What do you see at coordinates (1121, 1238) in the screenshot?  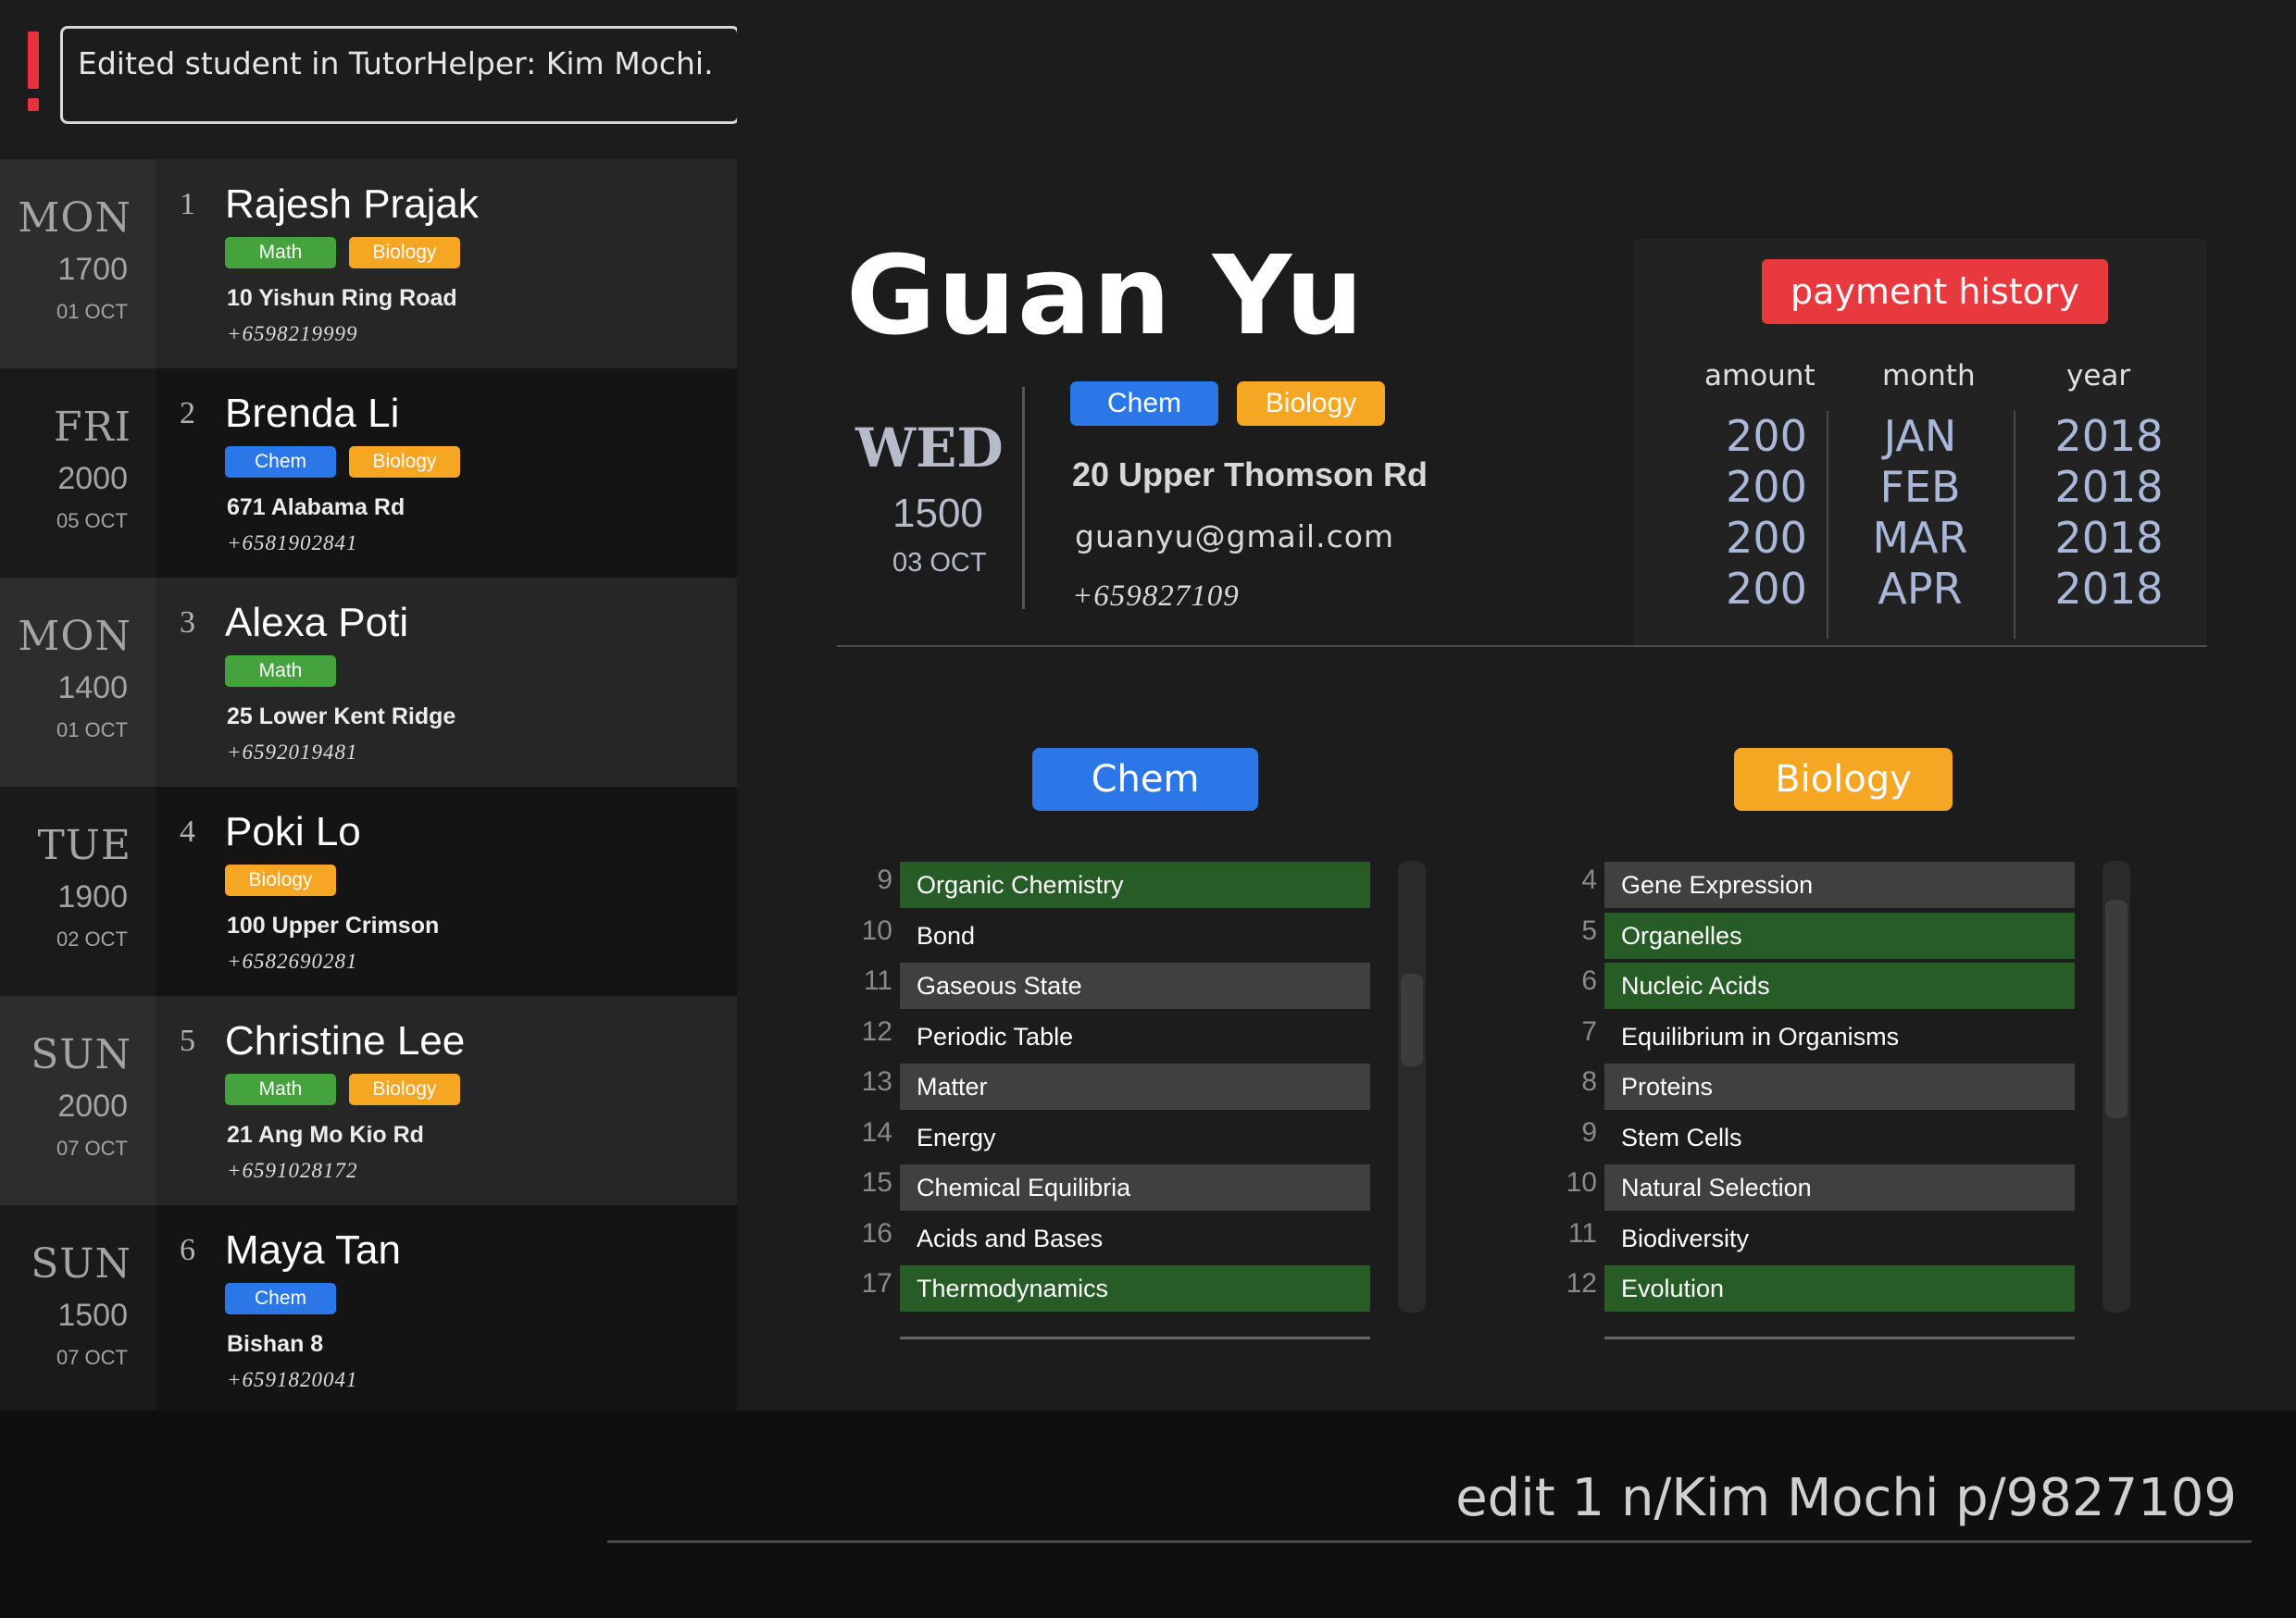 I see `list-item: 16 Acids and Bases` at bounding box center [1121, 1238].